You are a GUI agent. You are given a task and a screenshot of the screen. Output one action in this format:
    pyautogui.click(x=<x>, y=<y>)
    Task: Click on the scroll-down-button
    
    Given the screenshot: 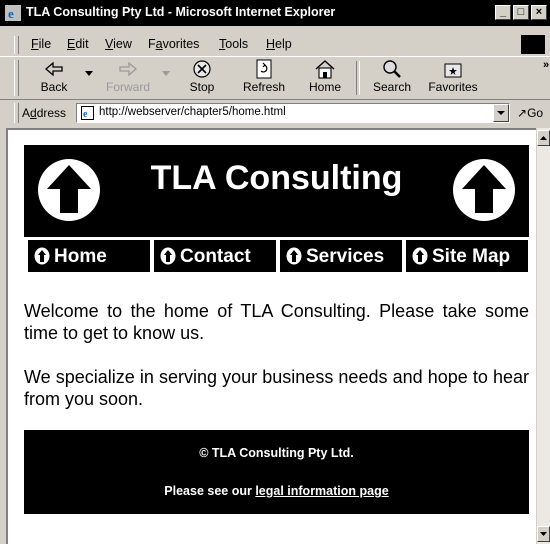 What is the action you would take?
    pyautogui.click(x=543, y=534)
    